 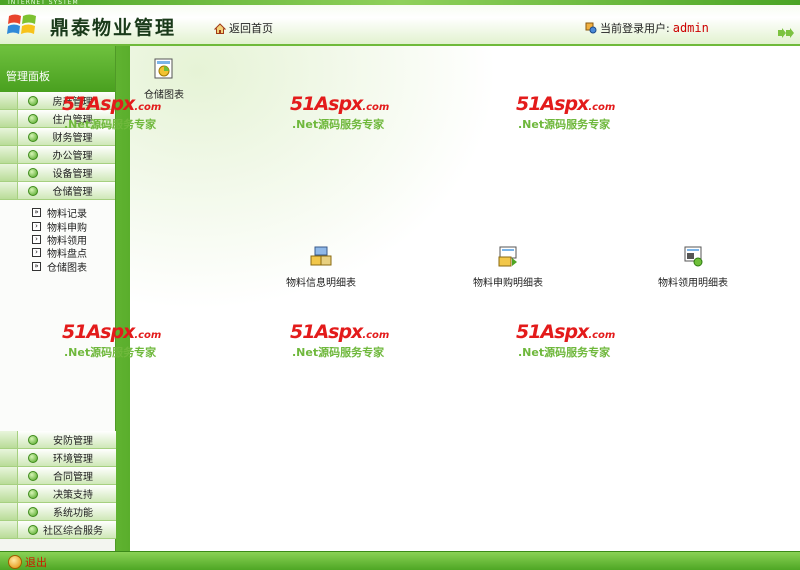 I want to click on sidebar-item-decision: 决策支持, so click(x=58, y=494).